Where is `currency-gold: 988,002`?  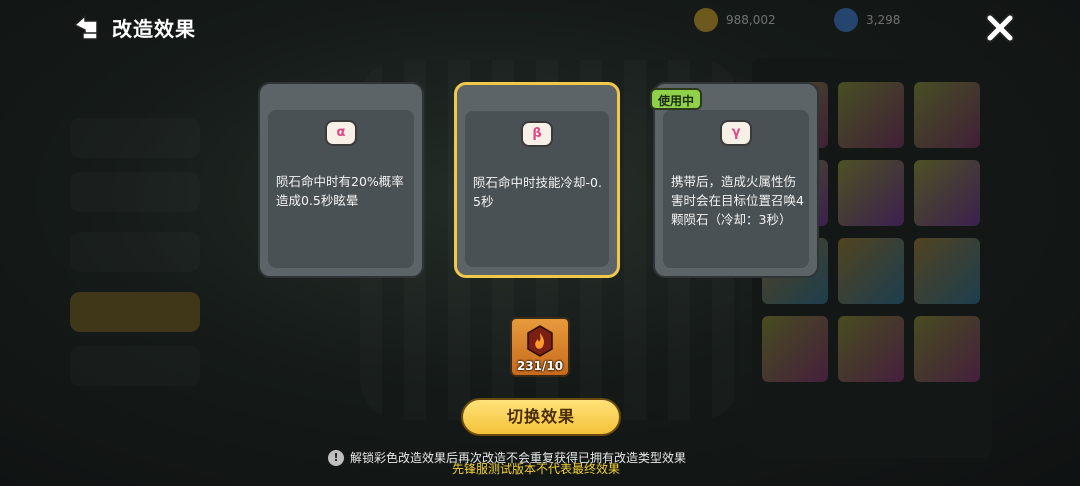 currency-gold: 988,002 is located at coordinates (735, 20).